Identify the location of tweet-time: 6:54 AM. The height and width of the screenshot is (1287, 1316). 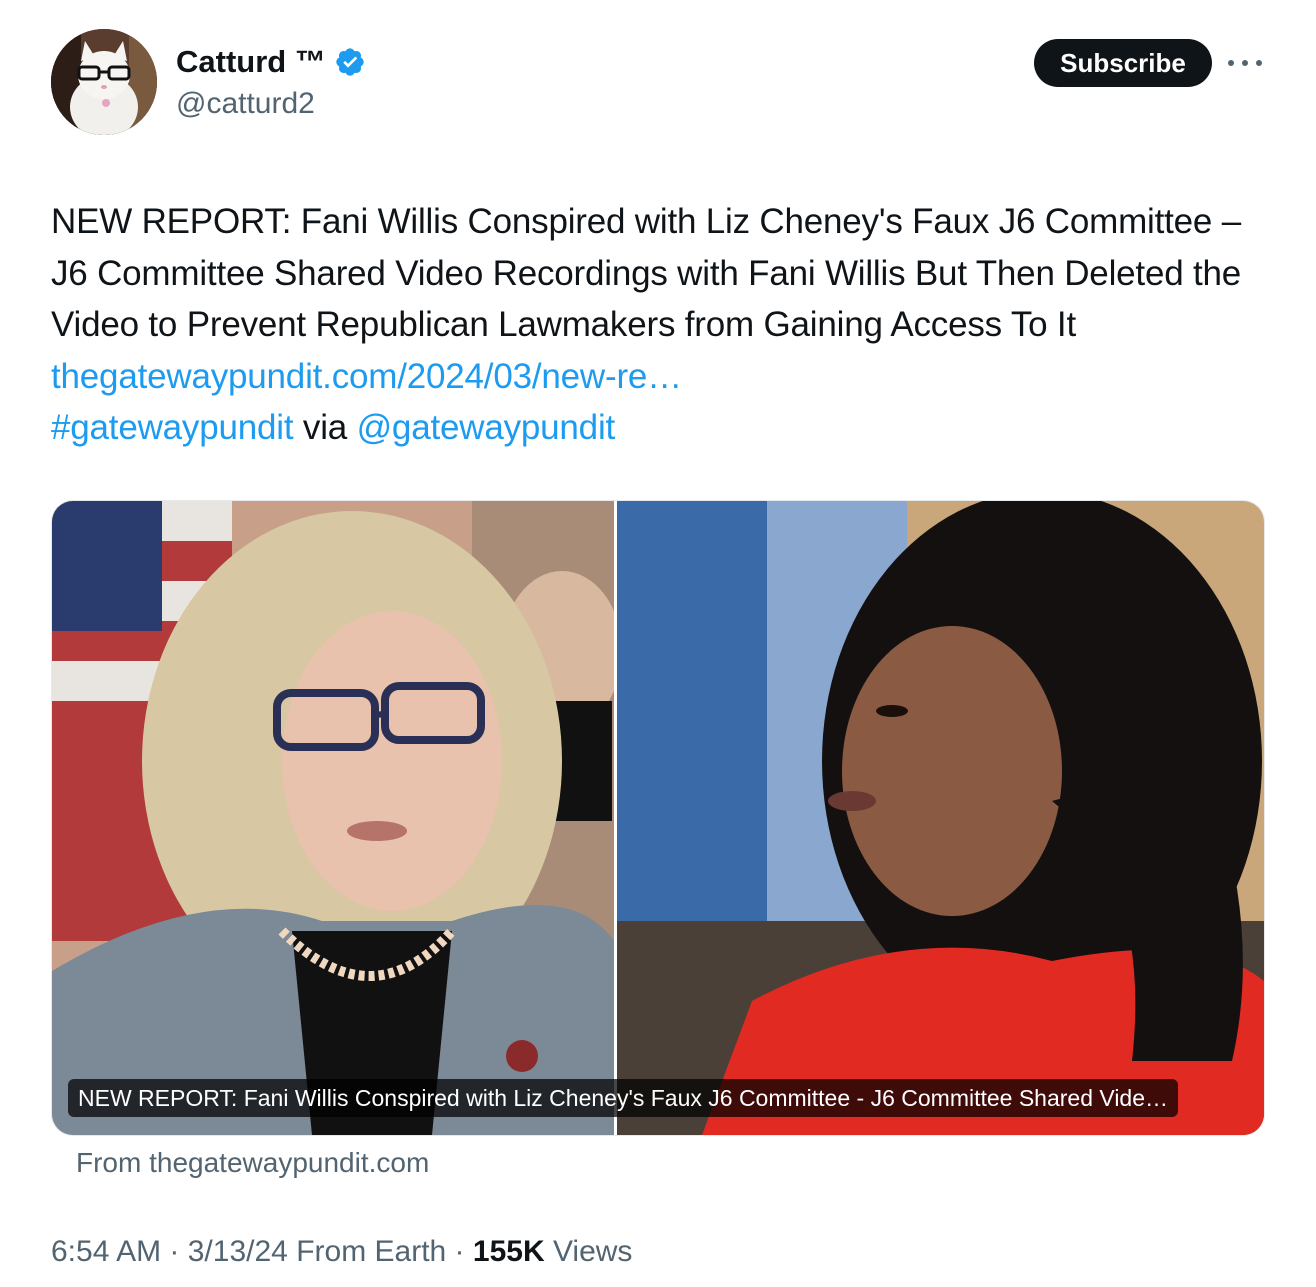
(106, 1251).